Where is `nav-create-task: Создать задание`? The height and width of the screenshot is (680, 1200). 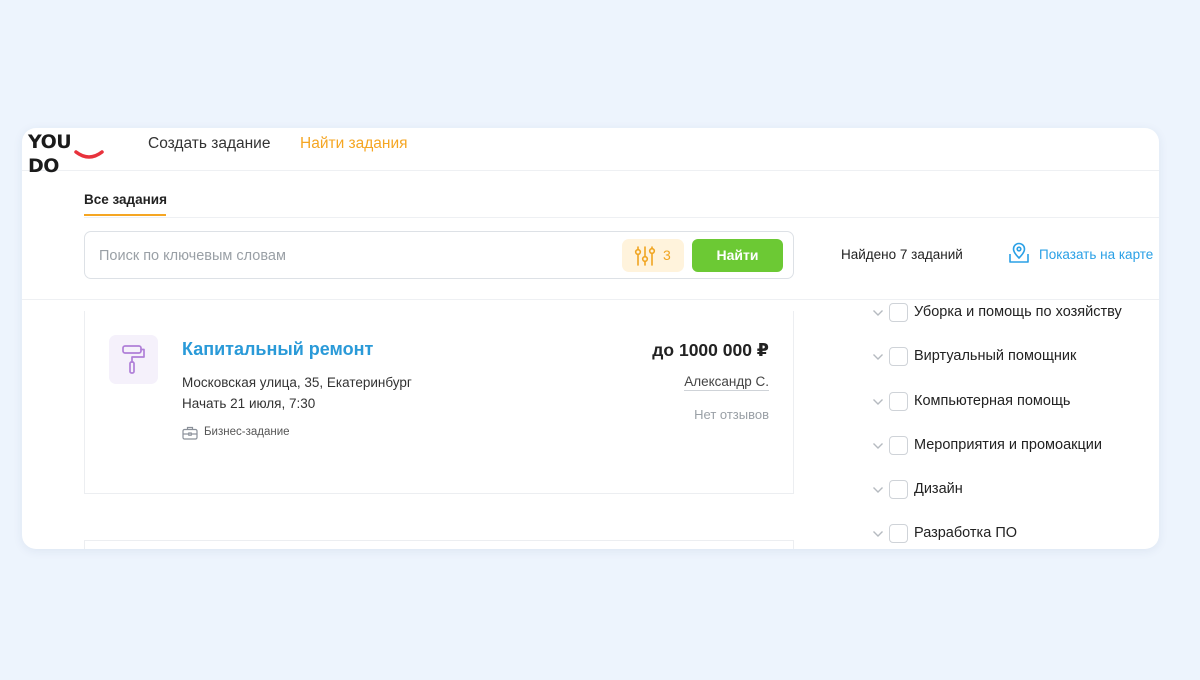
nav-create-task: Создать задание is located at coordinates (209, 144).